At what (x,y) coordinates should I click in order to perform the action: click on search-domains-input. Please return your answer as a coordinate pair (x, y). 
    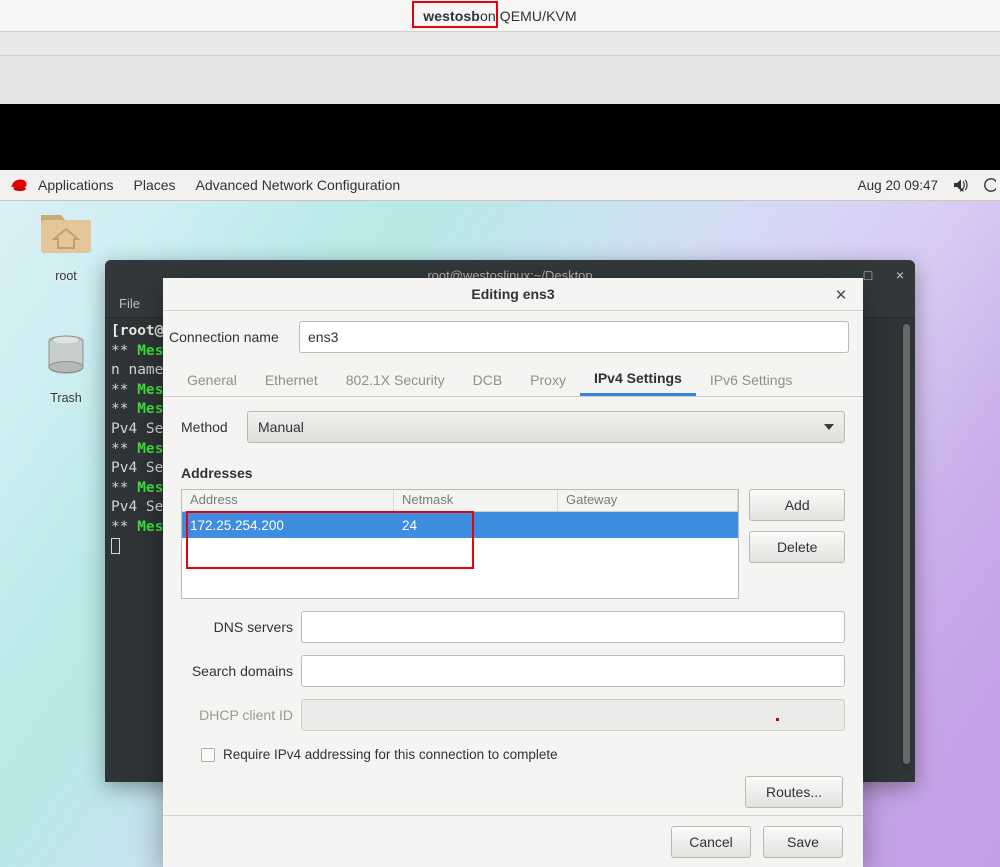
    Looking at the image, I should click on (573, 671).